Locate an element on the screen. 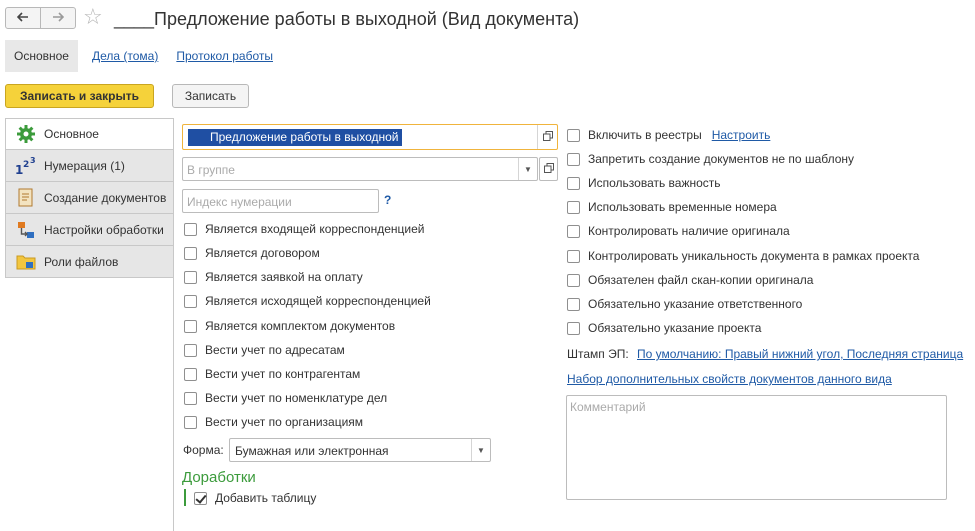 The image size is (975, 531). checkbox-temporary-numbers: Использовать временные номера is located at coordinates (672, 207).